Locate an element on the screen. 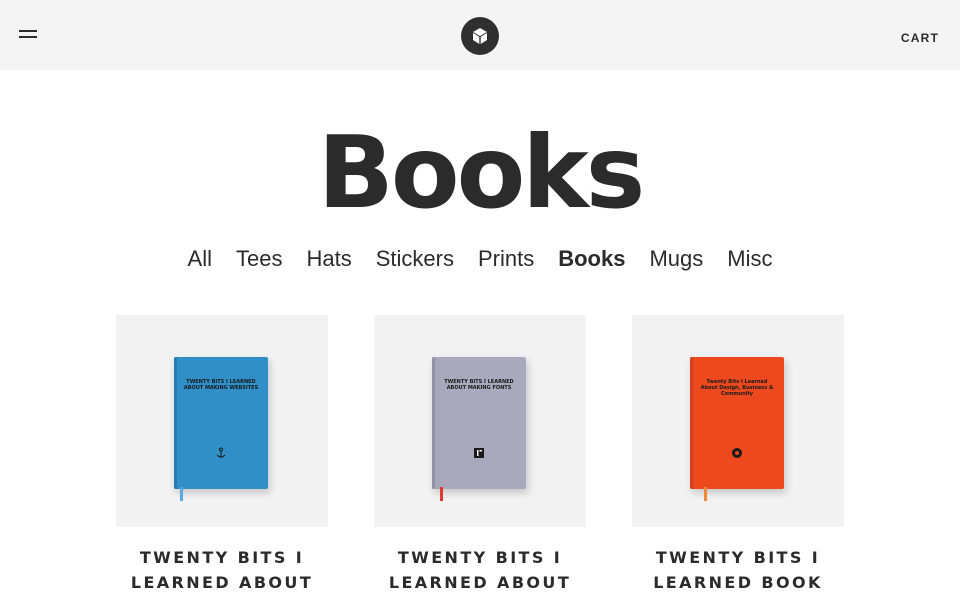 This screenshot has width=960, height=600. category-tees: Tees is located at coordinates (259, 259).